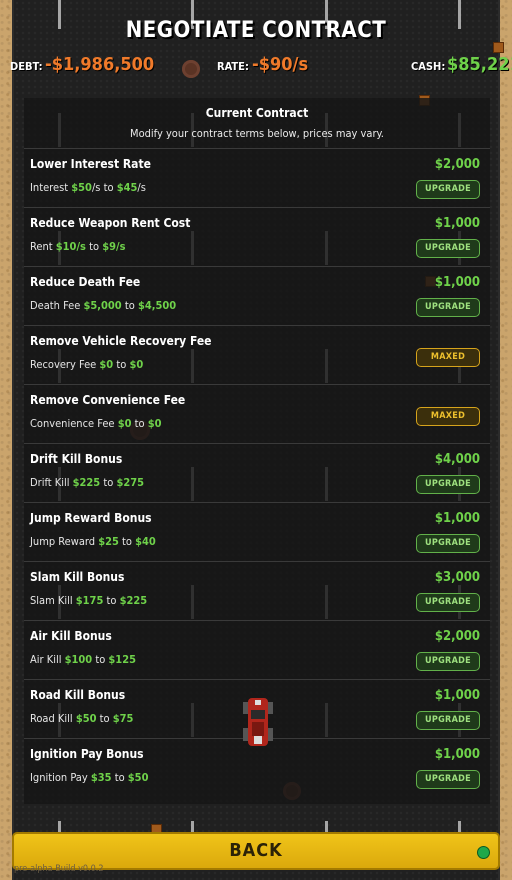  I want to click on row-to-value: $125, so click(122, 659).